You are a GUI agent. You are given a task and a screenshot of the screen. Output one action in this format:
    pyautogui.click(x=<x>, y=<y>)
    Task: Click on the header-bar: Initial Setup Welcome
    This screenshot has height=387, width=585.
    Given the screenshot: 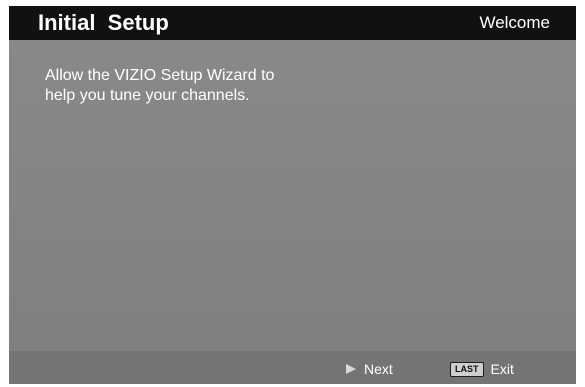 What is the action you would take?
    pyautogui.click(x=292, y=23)
    